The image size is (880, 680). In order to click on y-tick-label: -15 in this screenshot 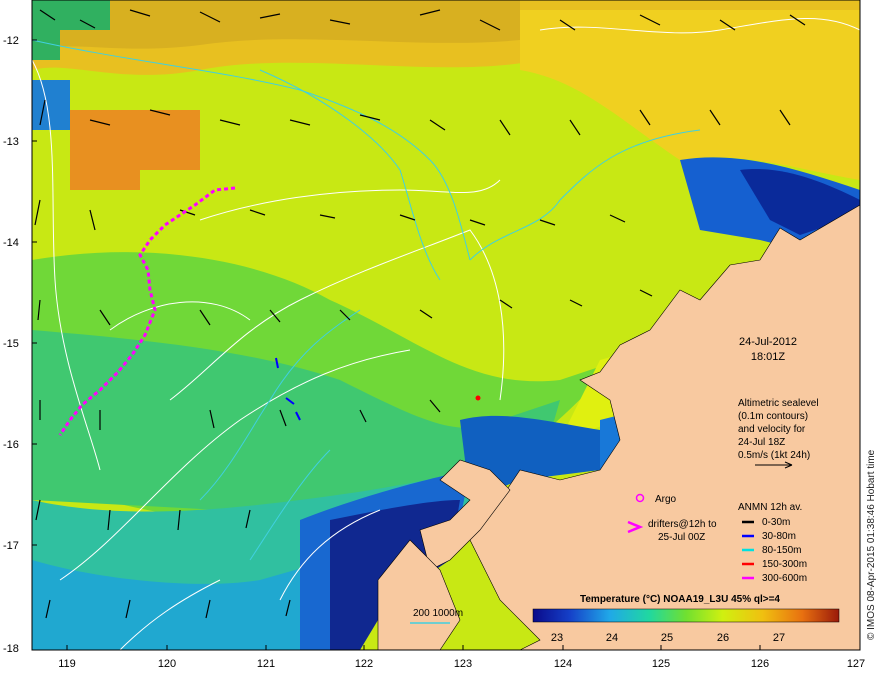, I will do `click(11, 344)`.